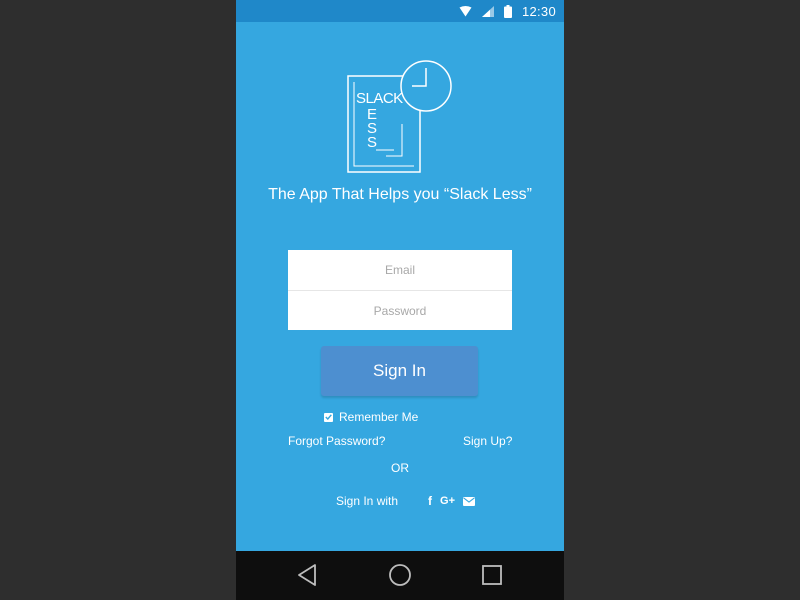 The image size is (800, 600). I want to click on signal-icon, so click(487, 11).